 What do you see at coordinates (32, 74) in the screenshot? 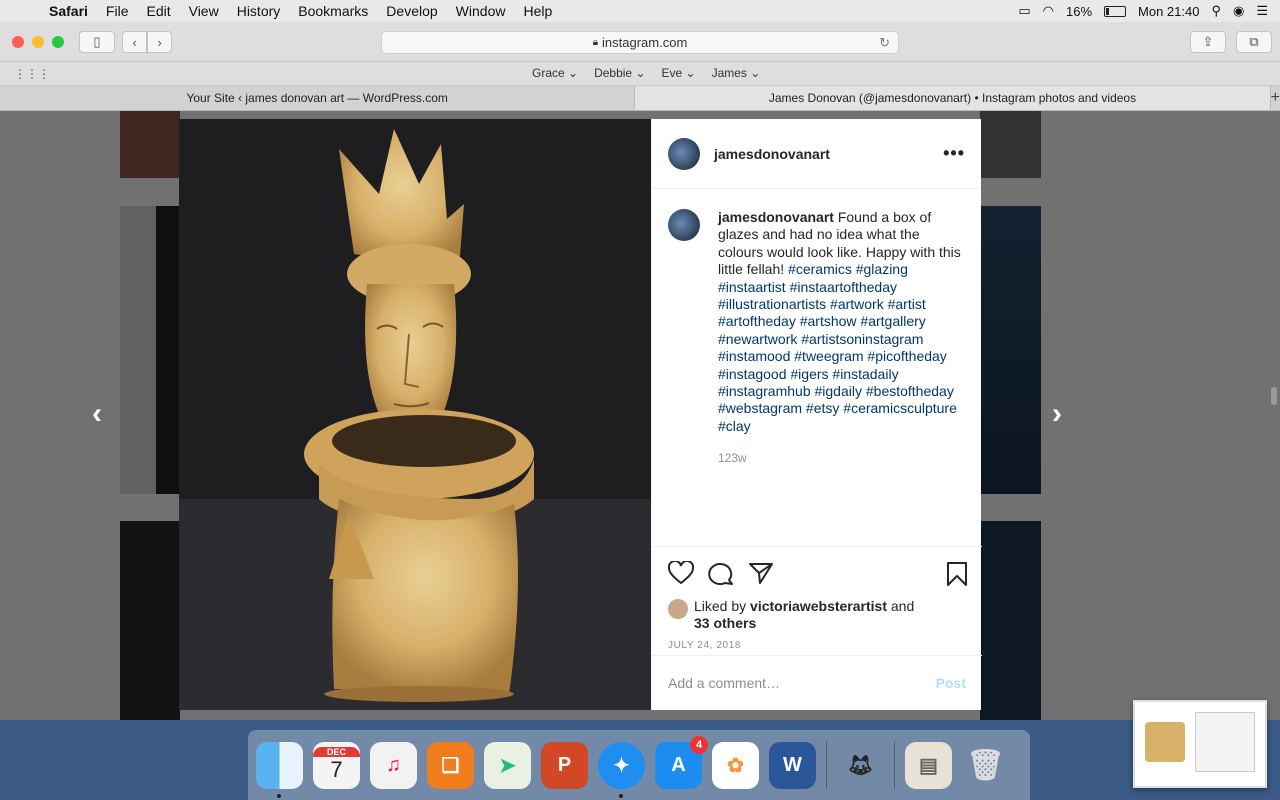
I see `top-sites-grid-icon: ⋮⋮⋮` at bounding box center [32, 74].